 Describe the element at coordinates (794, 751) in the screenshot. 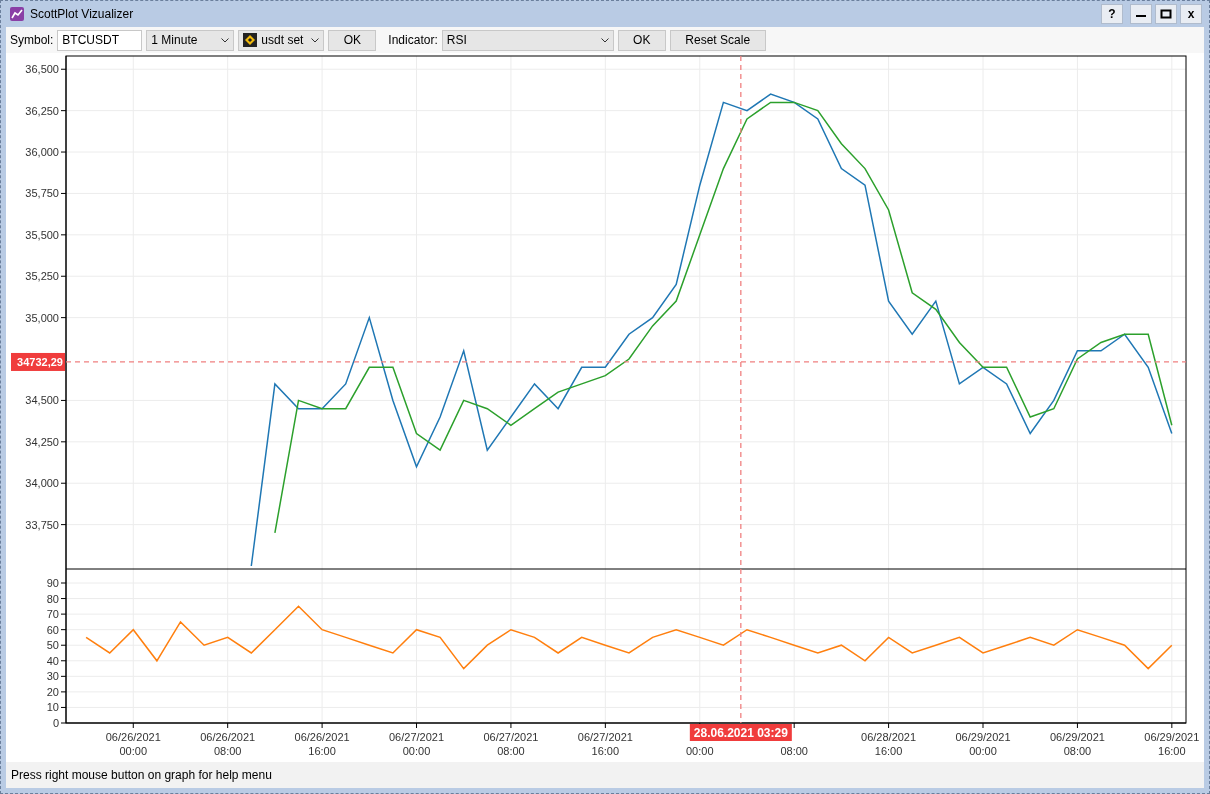

I see `x-tick-label: 08:00` at that location.